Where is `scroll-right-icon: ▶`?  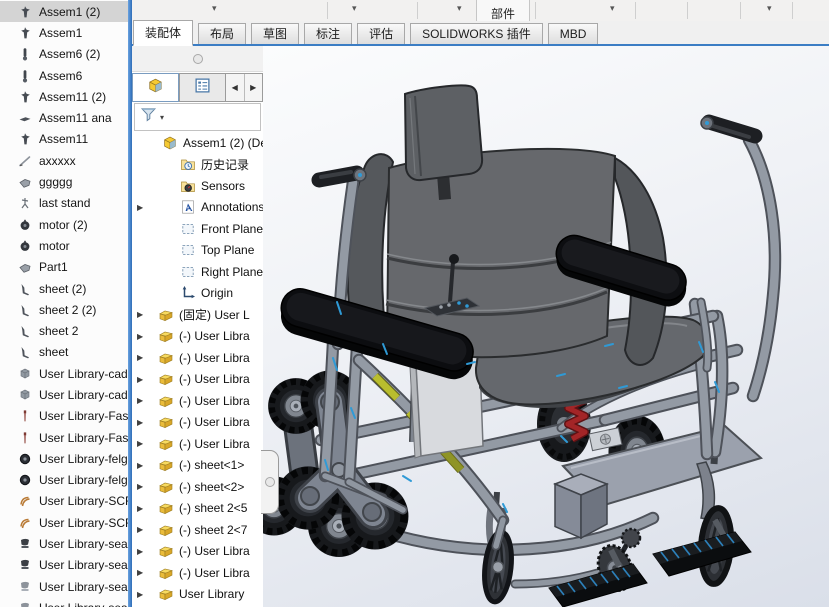 scroll-right-icon: ▶ is located at coordinates (252, 87).